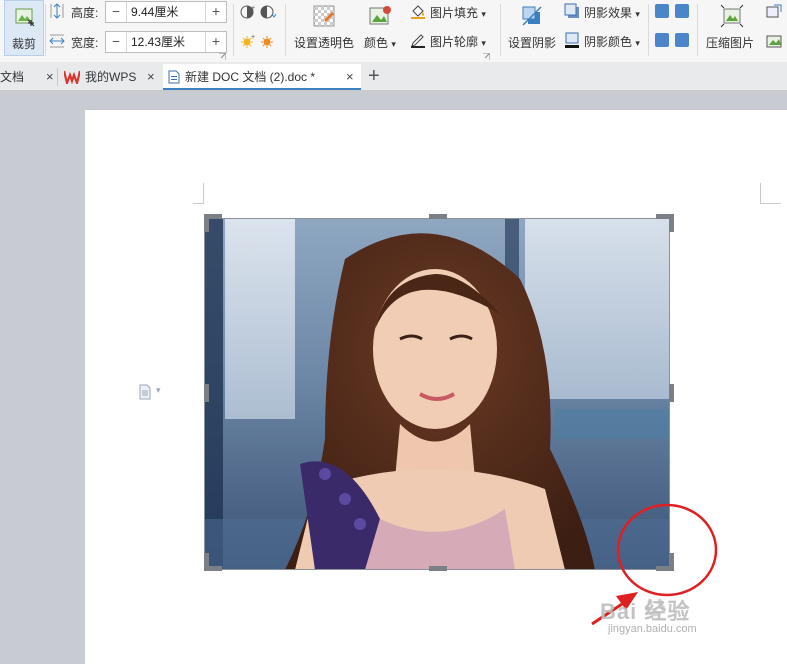  Describe the element at coordinates (216, 12) in the screenshot. I see `height-increase-button: +` at that location.